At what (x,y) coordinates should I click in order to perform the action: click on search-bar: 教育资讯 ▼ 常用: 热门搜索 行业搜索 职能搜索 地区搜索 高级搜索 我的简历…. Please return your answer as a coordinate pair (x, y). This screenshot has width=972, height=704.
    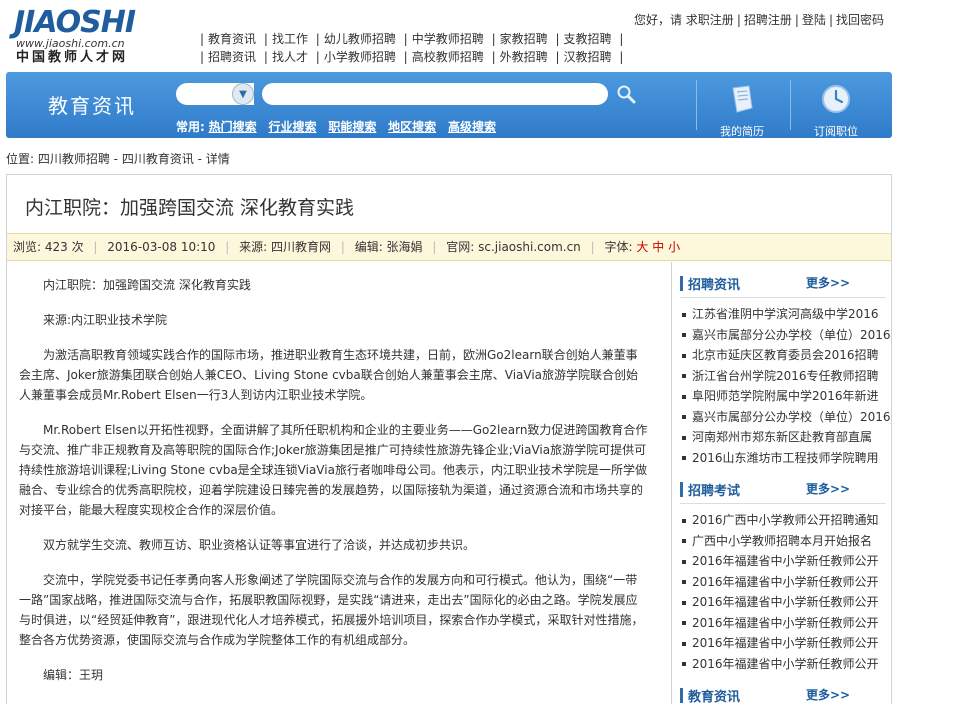
    Looking at the image, I should click on (449, 105).